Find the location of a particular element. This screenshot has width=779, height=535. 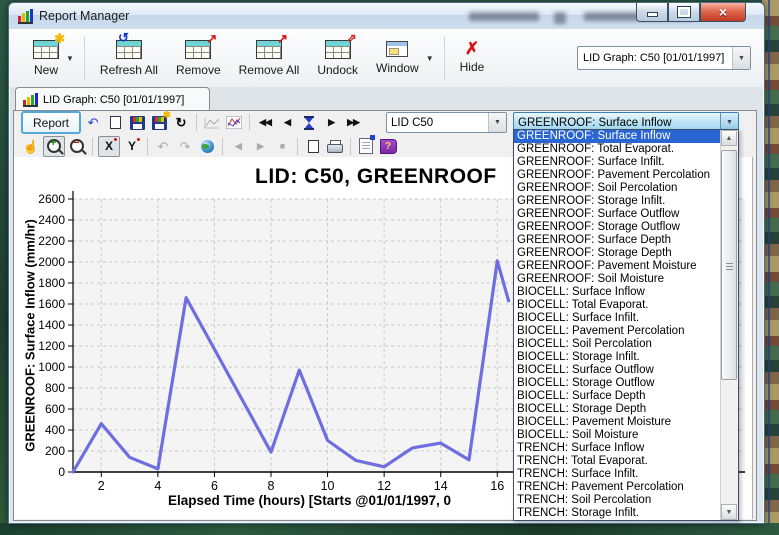

zoom-in-button: + is located at coordinates (54, 146).